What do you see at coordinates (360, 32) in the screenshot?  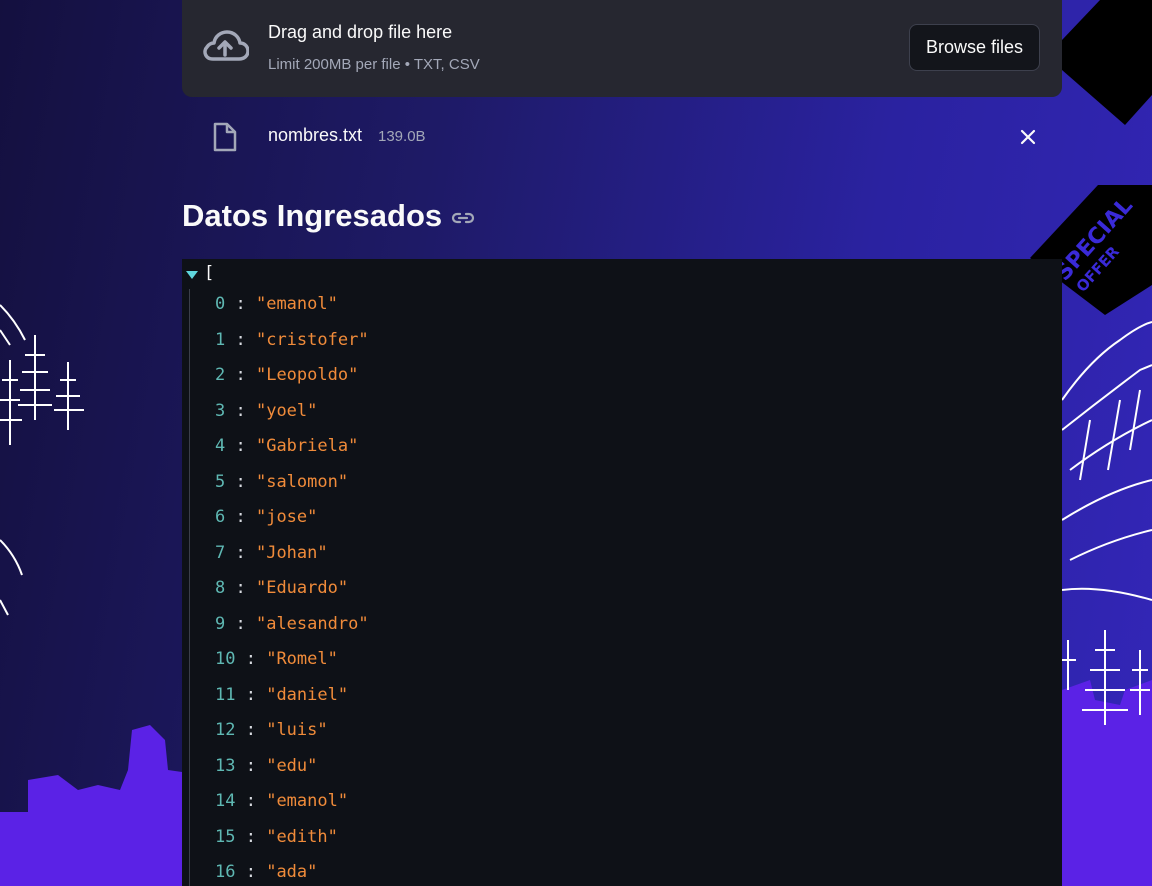 I see `dropzone-title: Drag and drop file here` at bounding box center [360, 32].